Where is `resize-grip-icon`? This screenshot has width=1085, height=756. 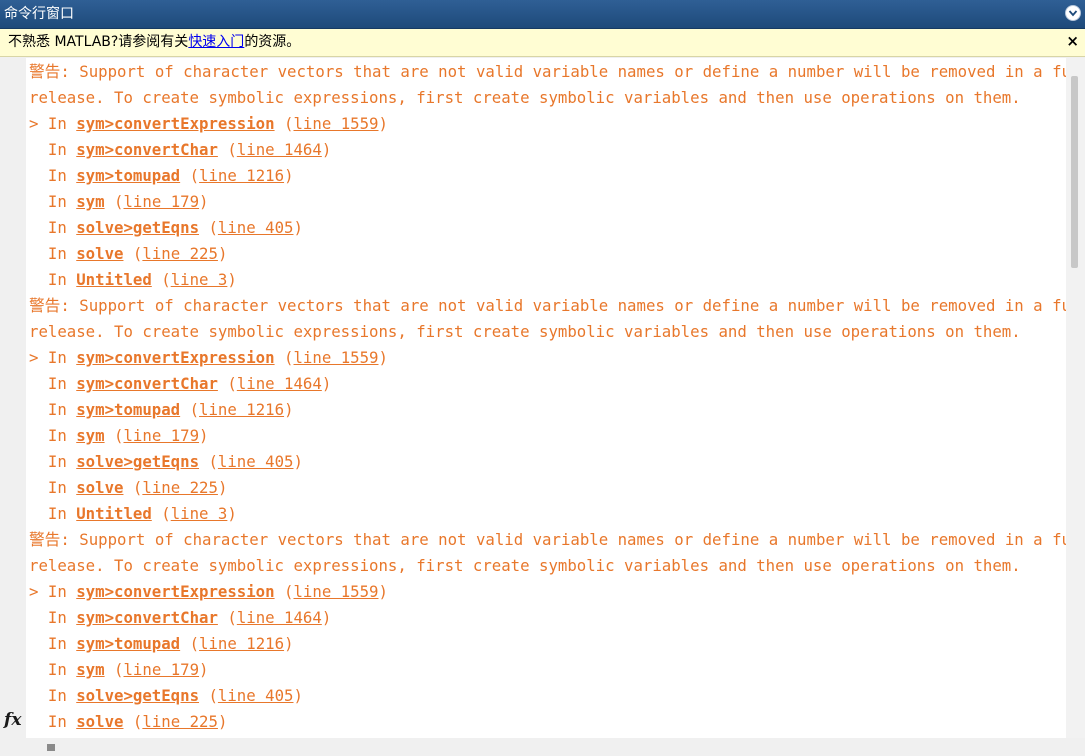
resize-grip-icon is located at coordinates (51, 747).